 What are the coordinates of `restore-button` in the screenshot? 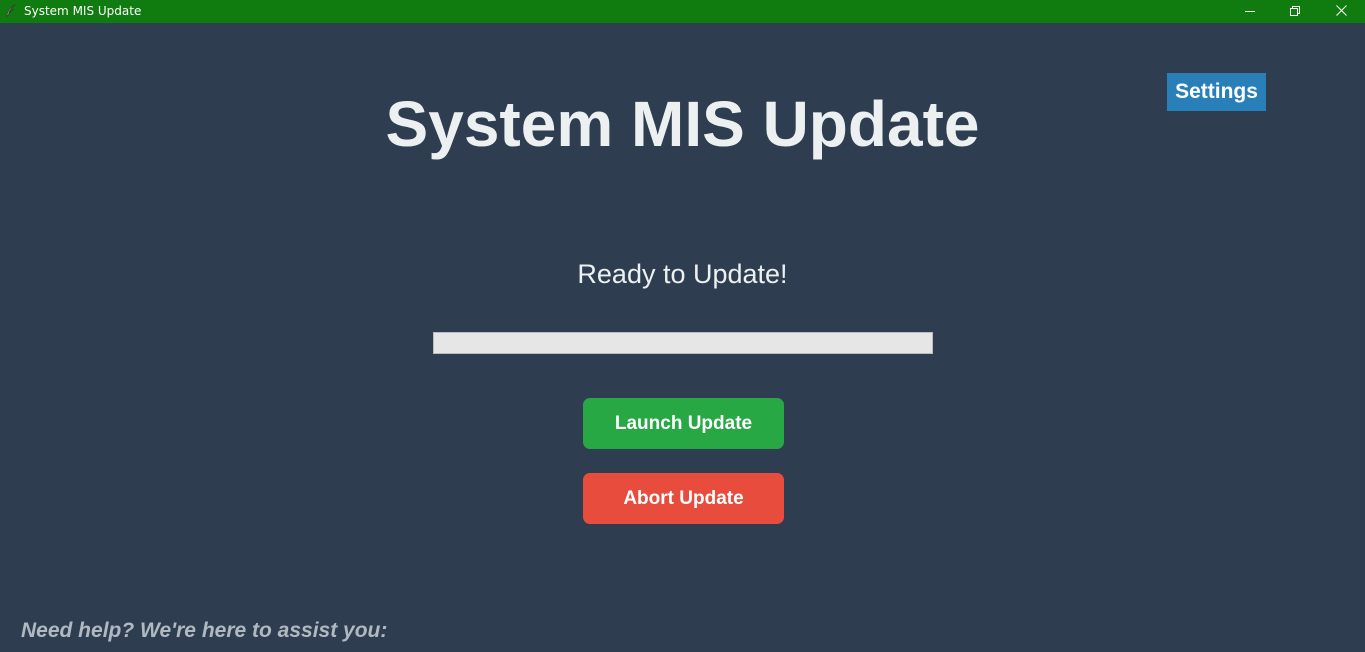 It's located at (1295, 11).